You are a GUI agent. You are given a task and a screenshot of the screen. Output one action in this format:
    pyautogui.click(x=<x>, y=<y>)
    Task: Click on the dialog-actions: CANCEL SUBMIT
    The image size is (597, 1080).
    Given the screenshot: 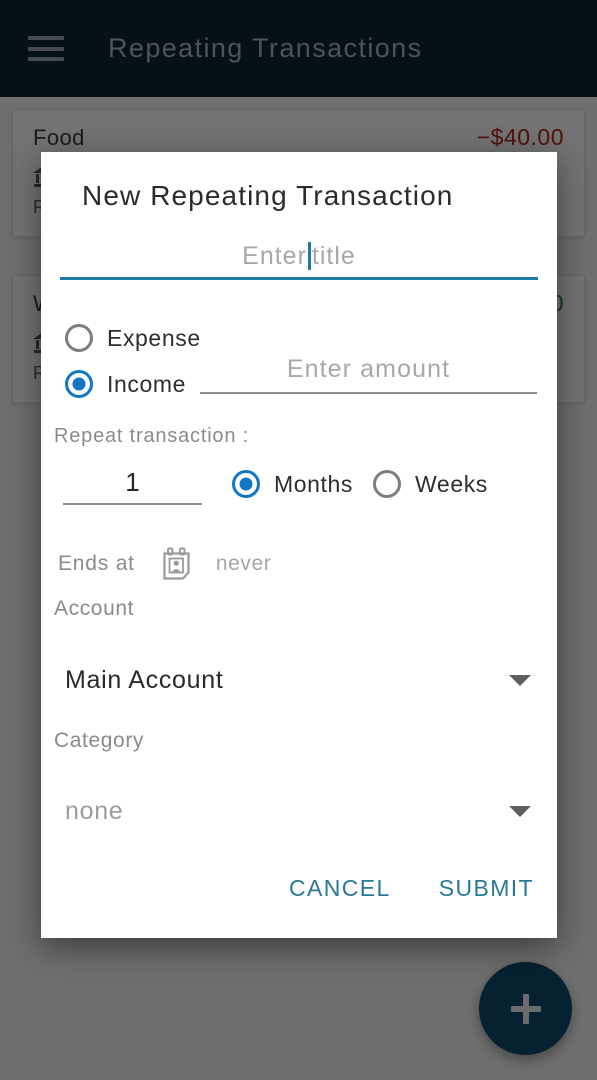 What is the action you would take?
    pyautogui.click(x=411, y=888)
    